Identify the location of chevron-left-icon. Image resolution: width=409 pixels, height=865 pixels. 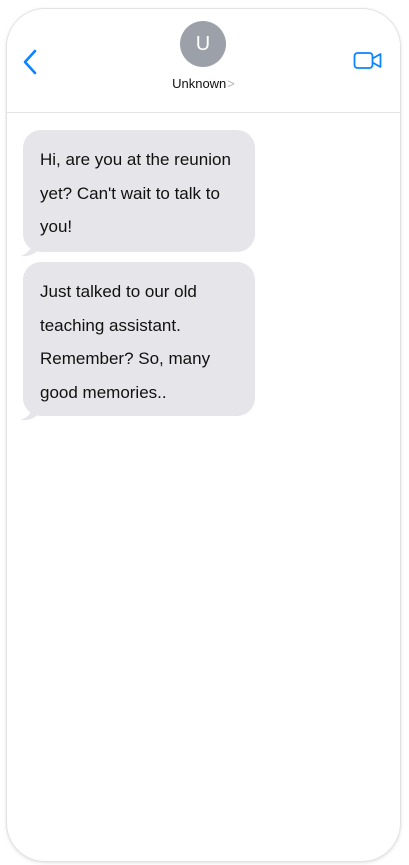
(30, 62).